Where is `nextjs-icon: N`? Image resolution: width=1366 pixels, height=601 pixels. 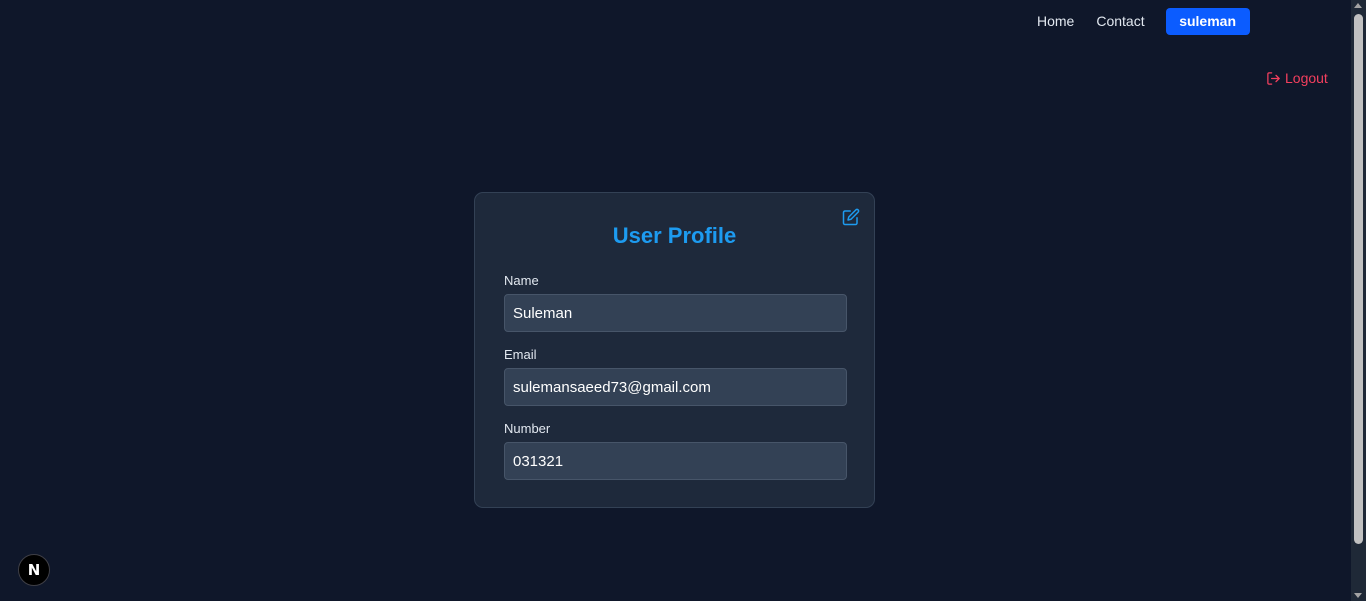
nextjs-icon: N is located at coordinates (34, 570).